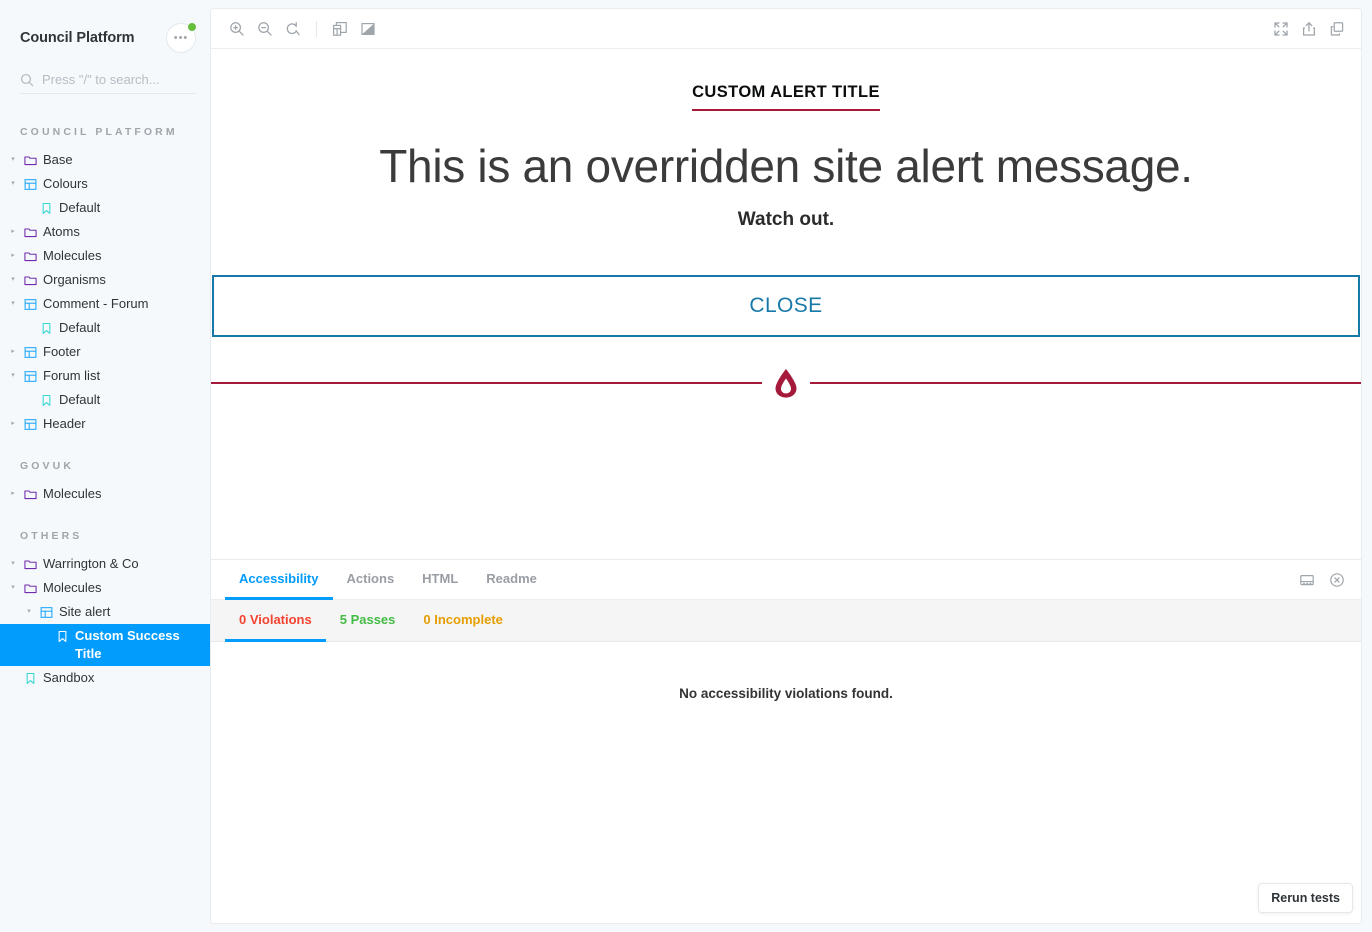 The width and height of the screenshot is (1372, 932). Describe the element at coordinates (293, 29) in the screenshot. I see `zoom-reset-icon` at that location.